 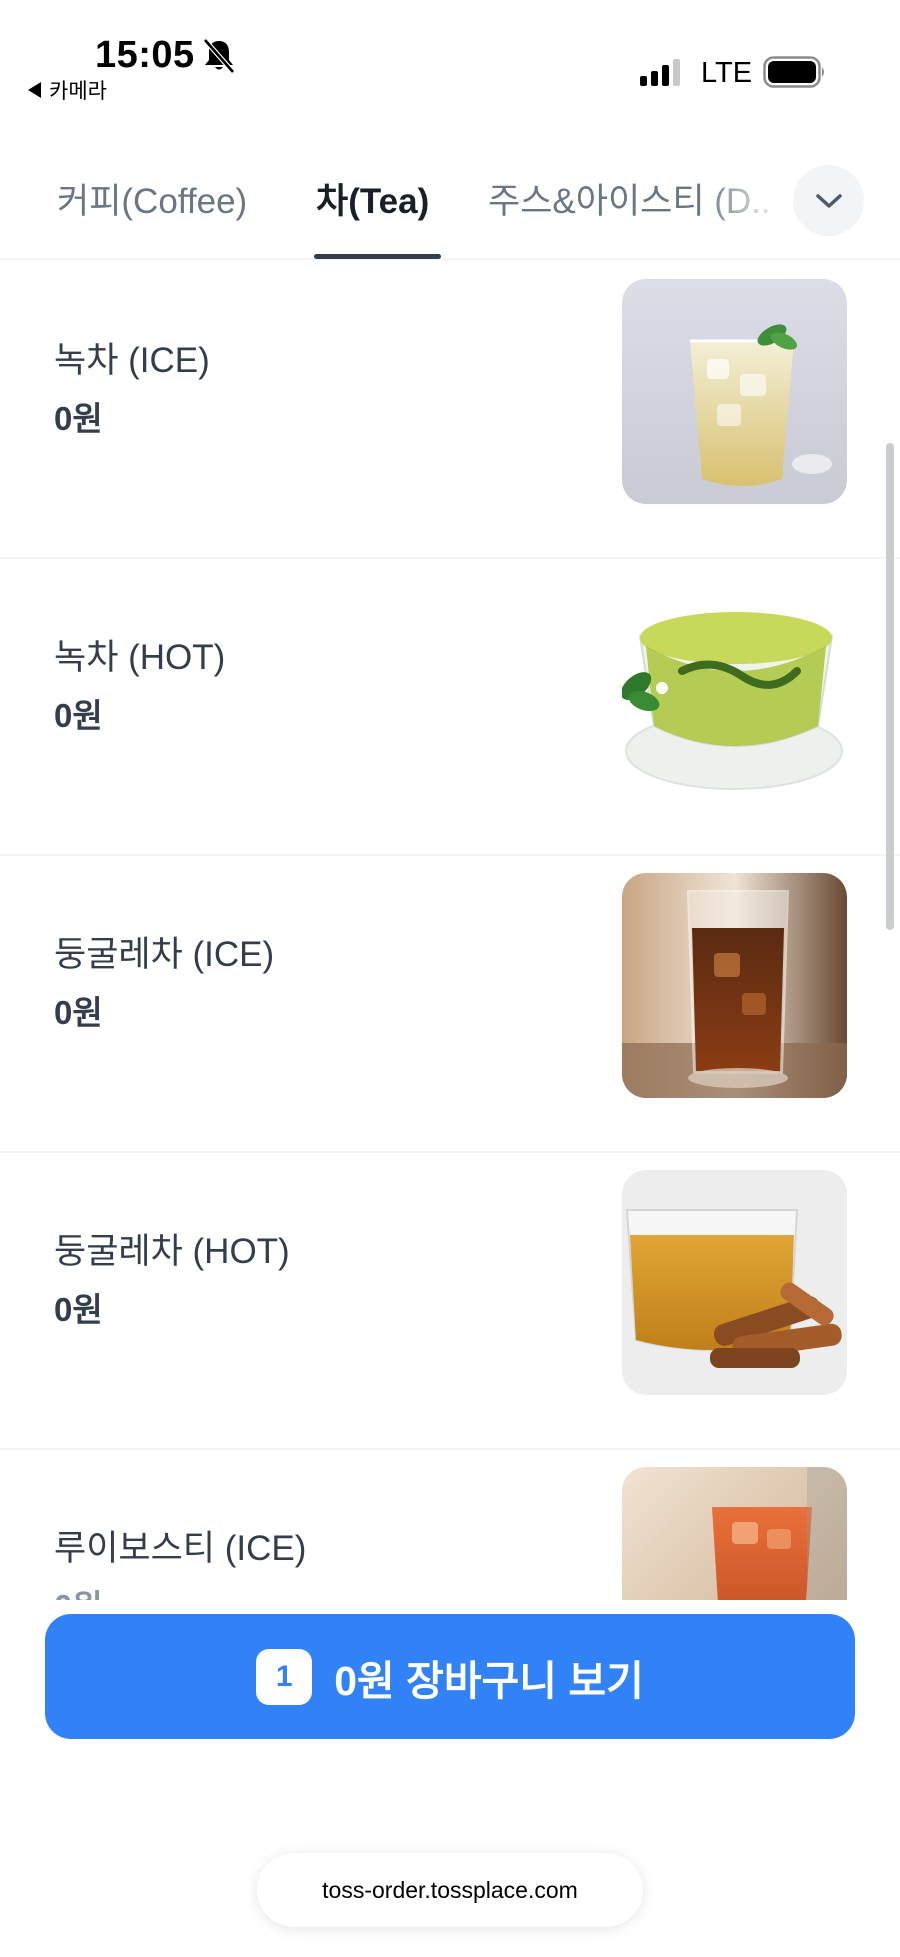 I want to click on iced-barley-tea-image, so click(x=734, y=985).